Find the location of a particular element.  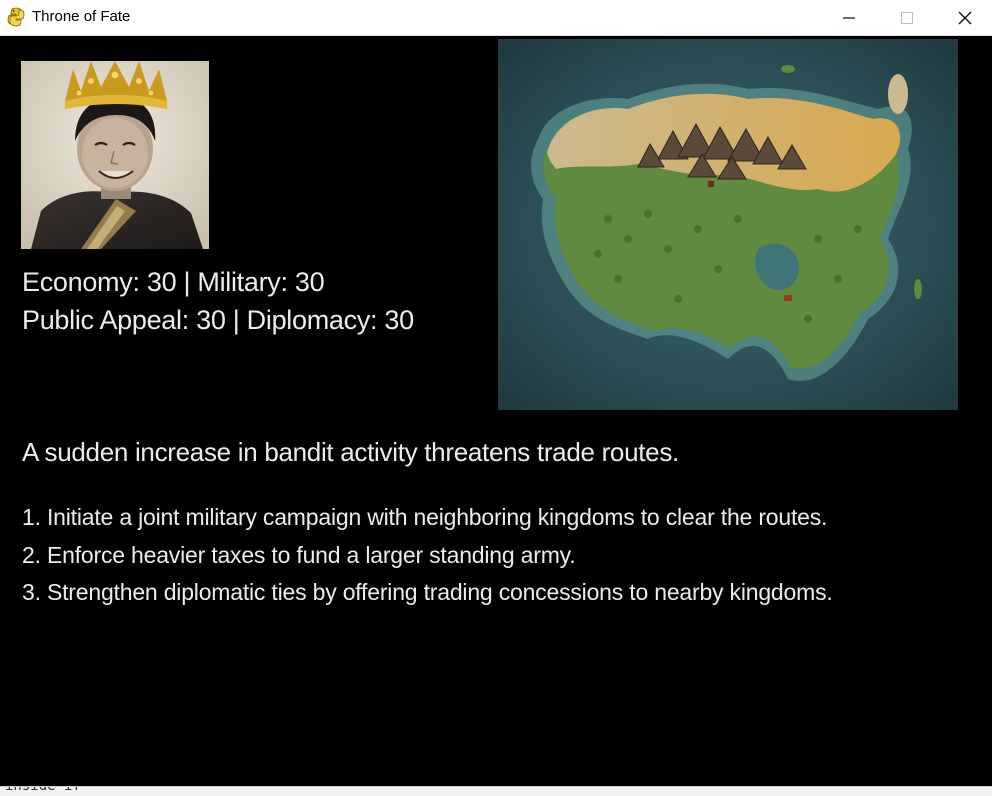

minimize-button is located at coordinates (849, 18).